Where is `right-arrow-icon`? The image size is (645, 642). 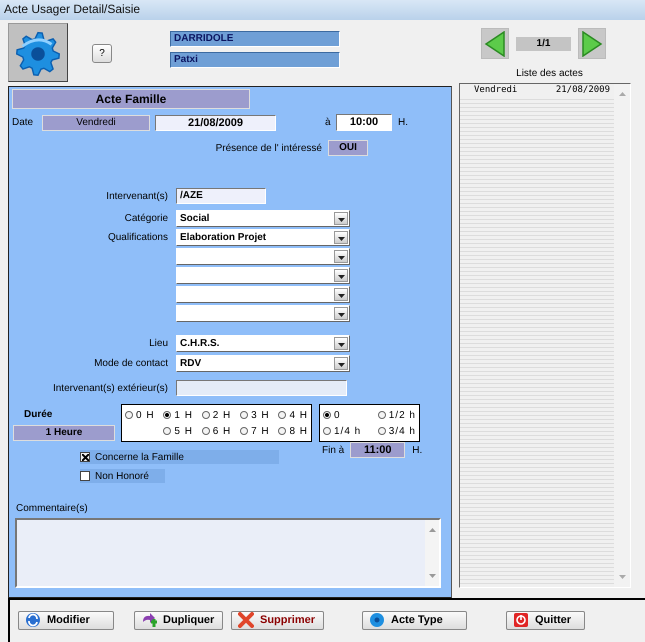
right-arrow-icon is located at coordinates (592, 43).